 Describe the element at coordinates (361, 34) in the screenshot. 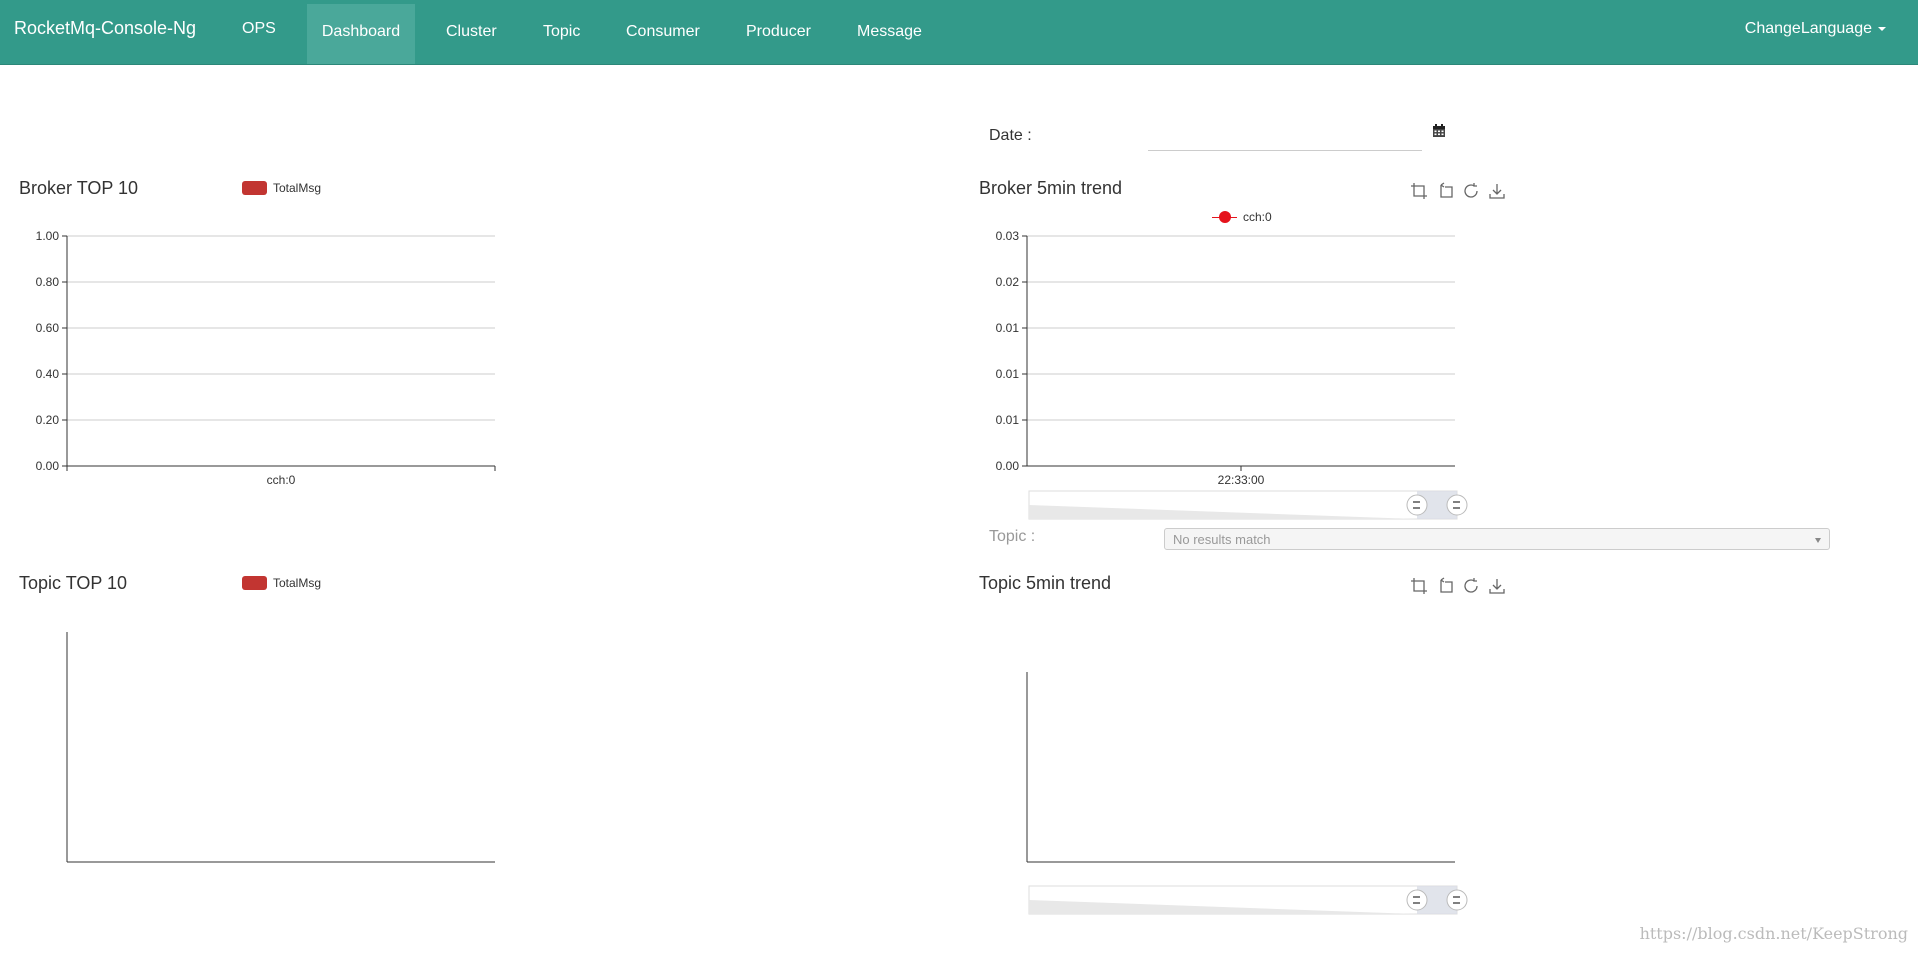

I see `nav-dashboard: Dashboard` at that location.